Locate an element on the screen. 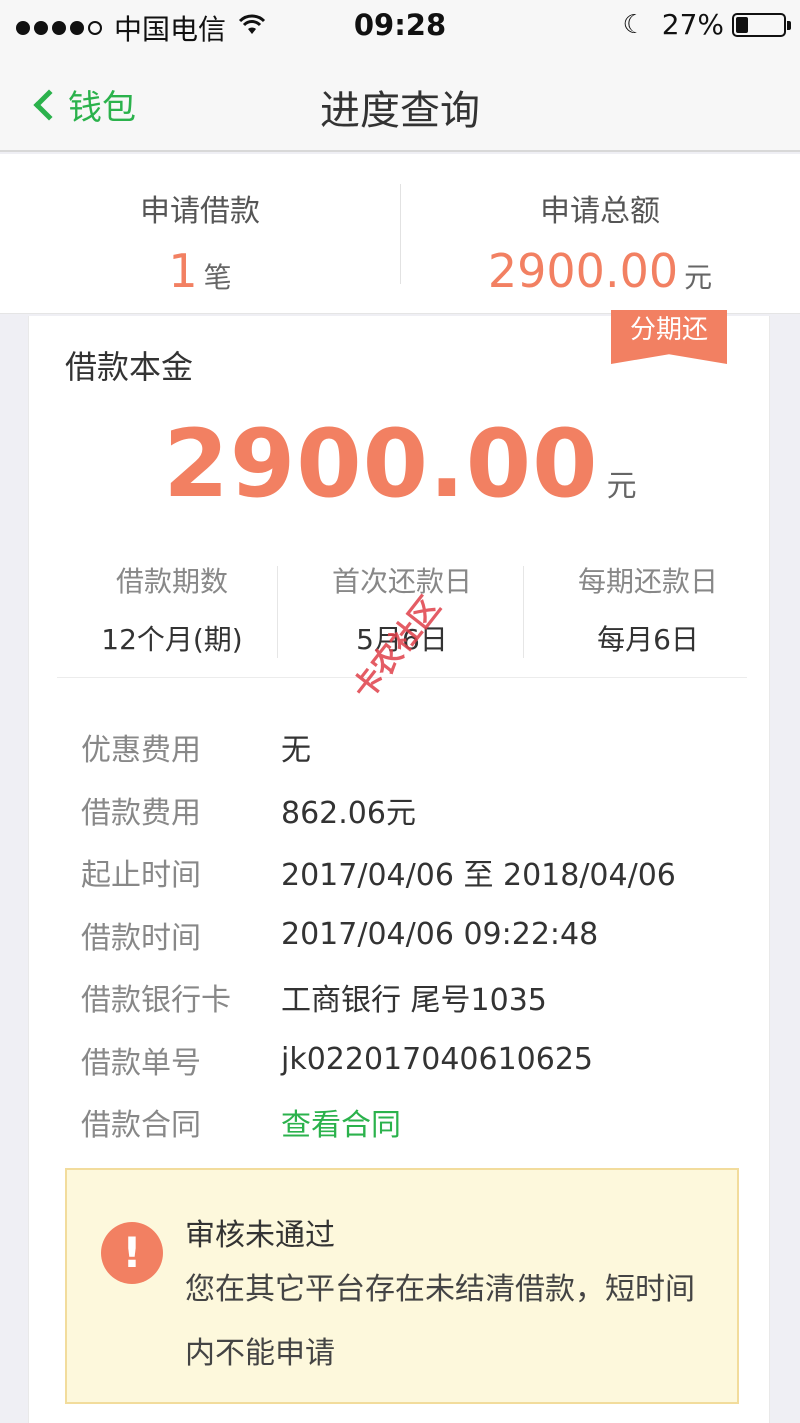 The image size is (800, 1423). status-right: ☾ 27% is located at coordinates (706, 24).